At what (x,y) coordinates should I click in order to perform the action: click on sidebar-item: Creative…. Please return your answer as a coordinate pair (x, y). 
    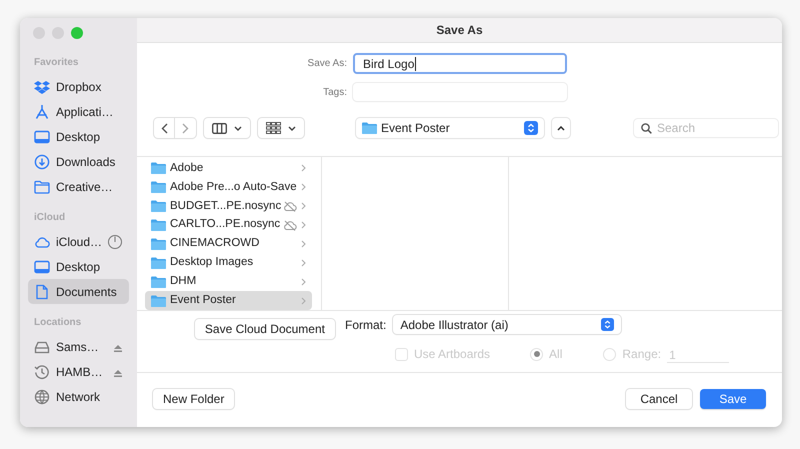
    Looking at the image, I should click on (78, 186).